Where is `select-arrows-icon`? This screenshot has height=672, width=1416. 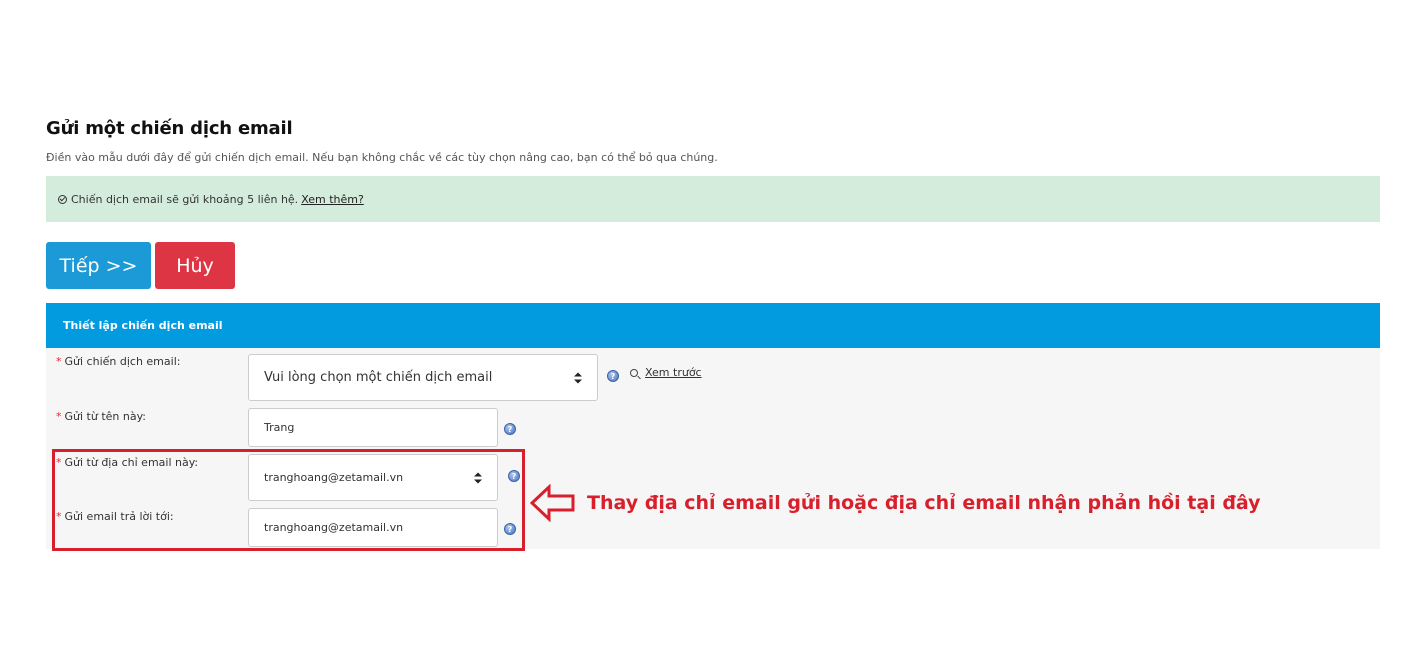
select-arrows-icon is located at coordinates (578, 377).